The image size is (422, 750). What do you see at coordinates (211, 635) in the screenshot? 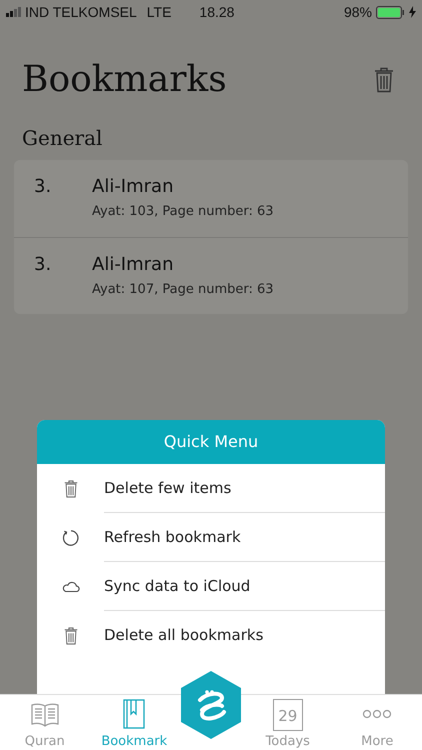
I see `menu-item: Delete all bookmarks` at bounding box center [211, 635].